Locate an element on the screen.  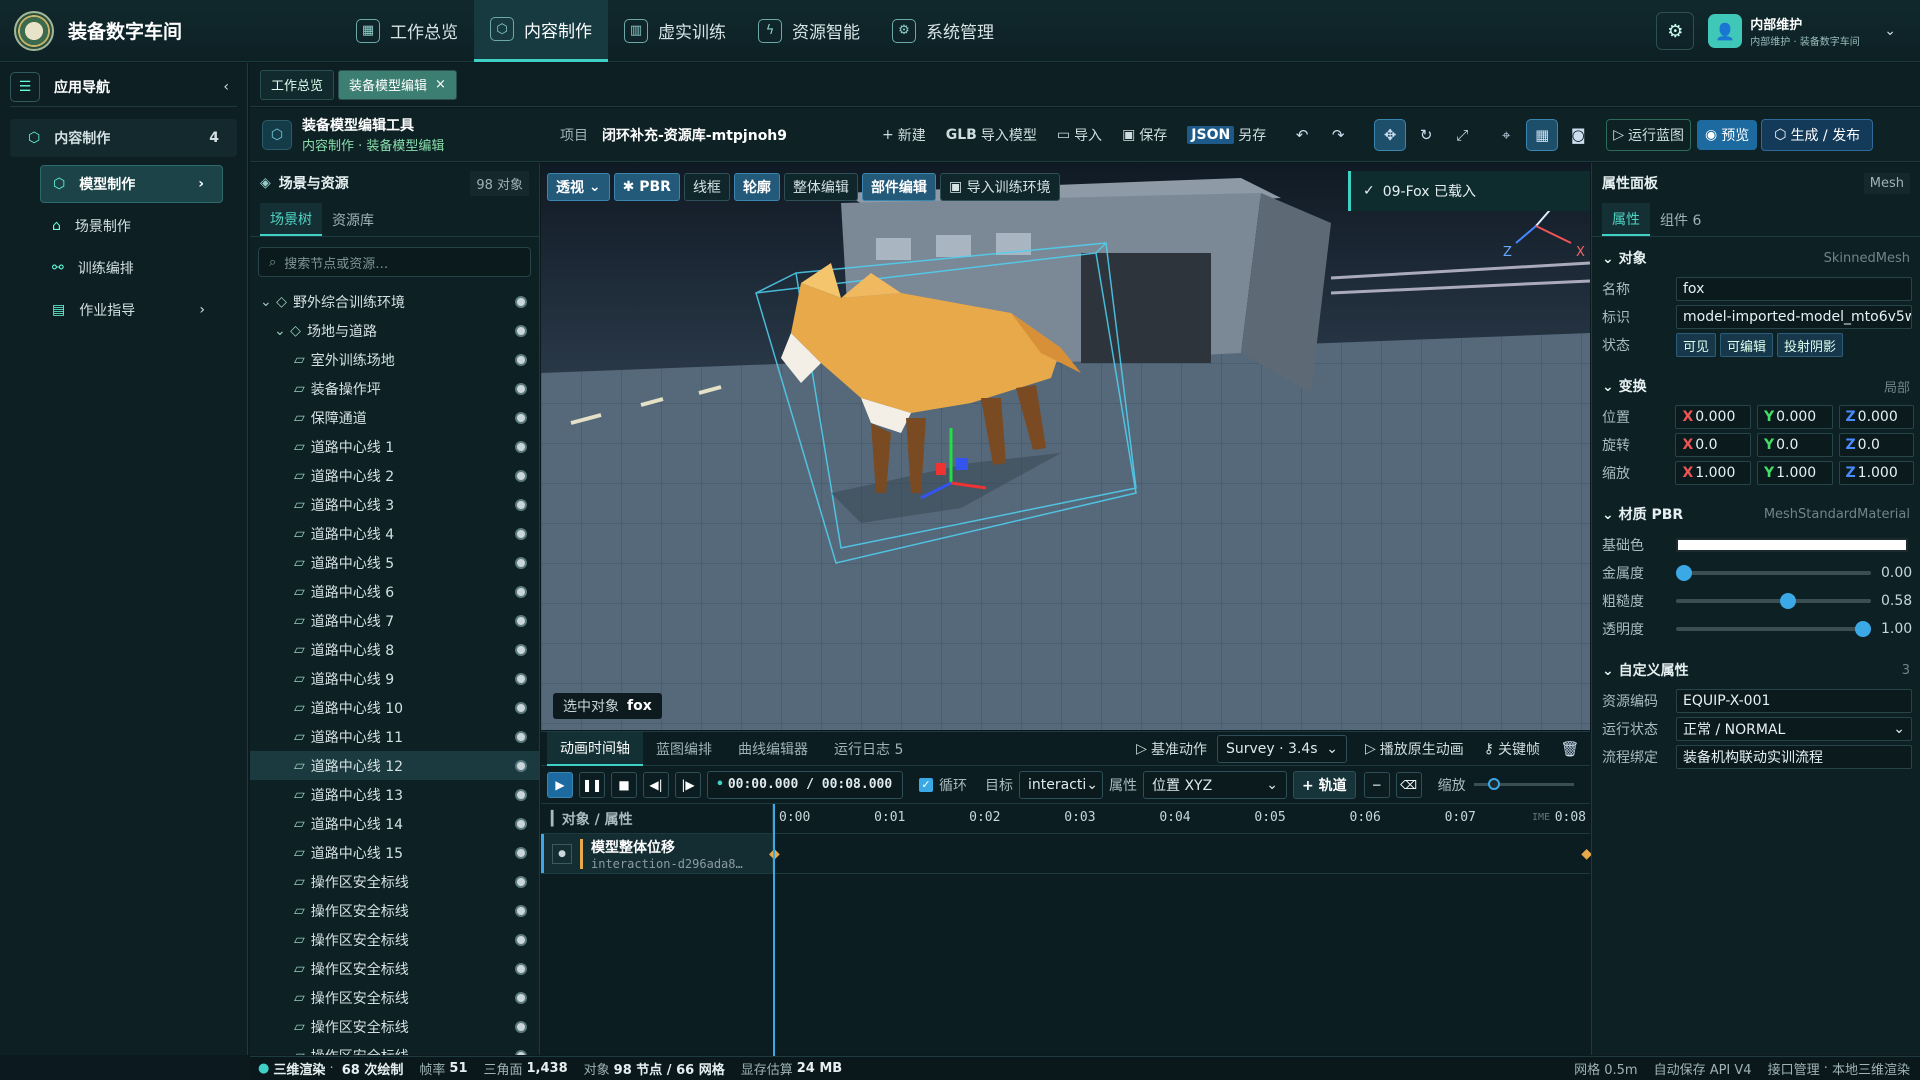
tab-model-edit: 装备模型编辑 × is located at coordinates (397, 84).